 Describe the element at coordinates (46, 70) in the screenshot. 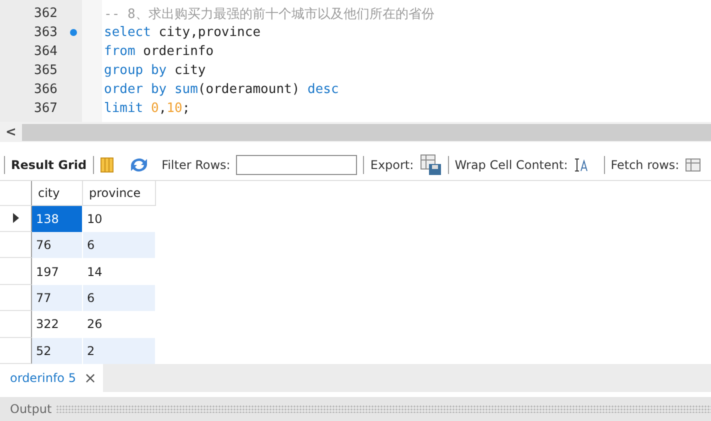

I see `line-number: 365` at that location.